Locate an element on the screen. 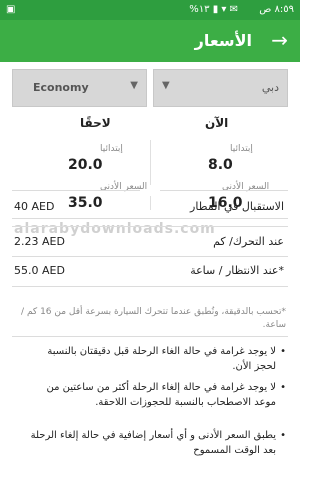 The image size is (320, 500). now-initial-value: 8.0 is located at coordinates (220, 165).